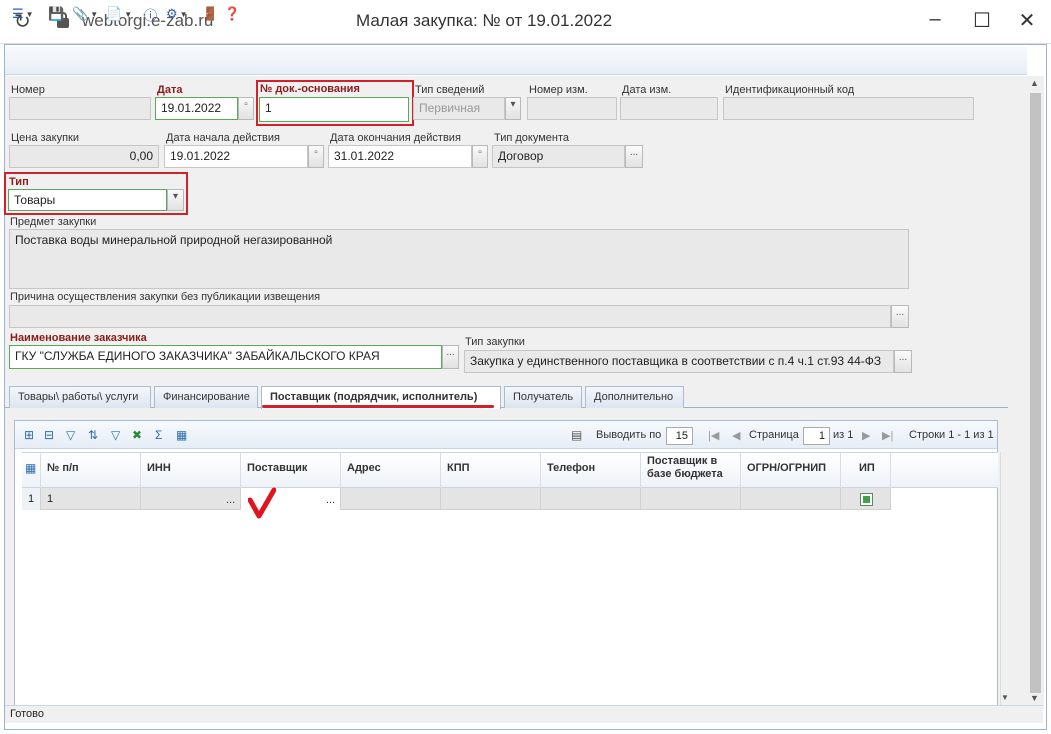  What do you see at coordinates (262, 503) in the screenshot?
I see `red-checkmark-annotation` at bounding box center [262, 503].